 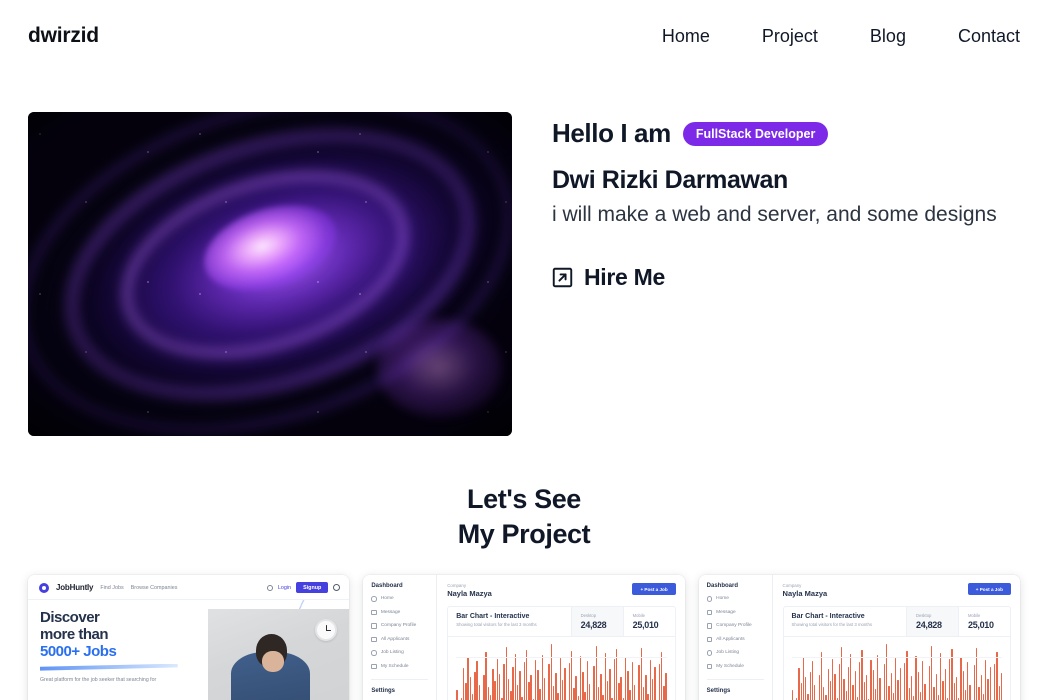 What do you see at coordinates (888, 36) in the screenshot?
I see `nav-item-blog: Blog` at bounding box center [888, 36].